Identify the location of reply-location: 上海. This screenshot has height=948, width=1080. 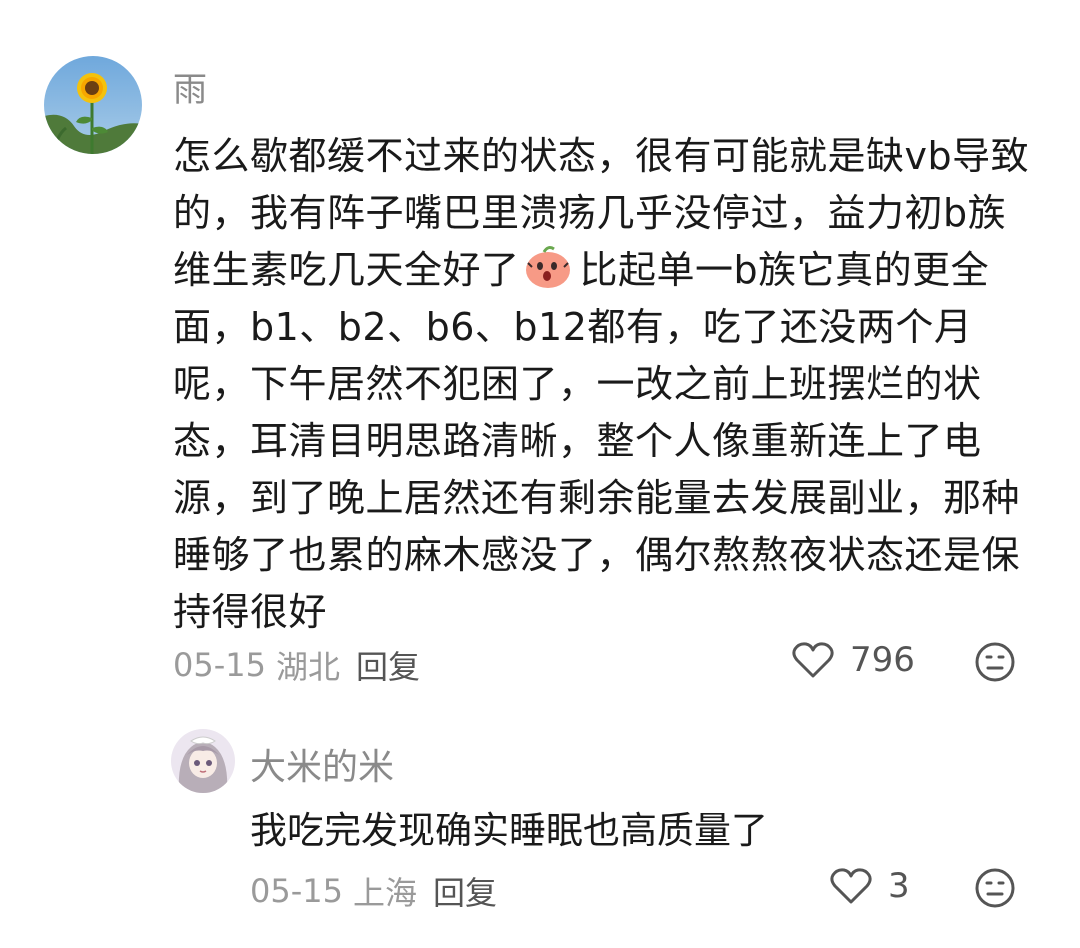
(384, 893).